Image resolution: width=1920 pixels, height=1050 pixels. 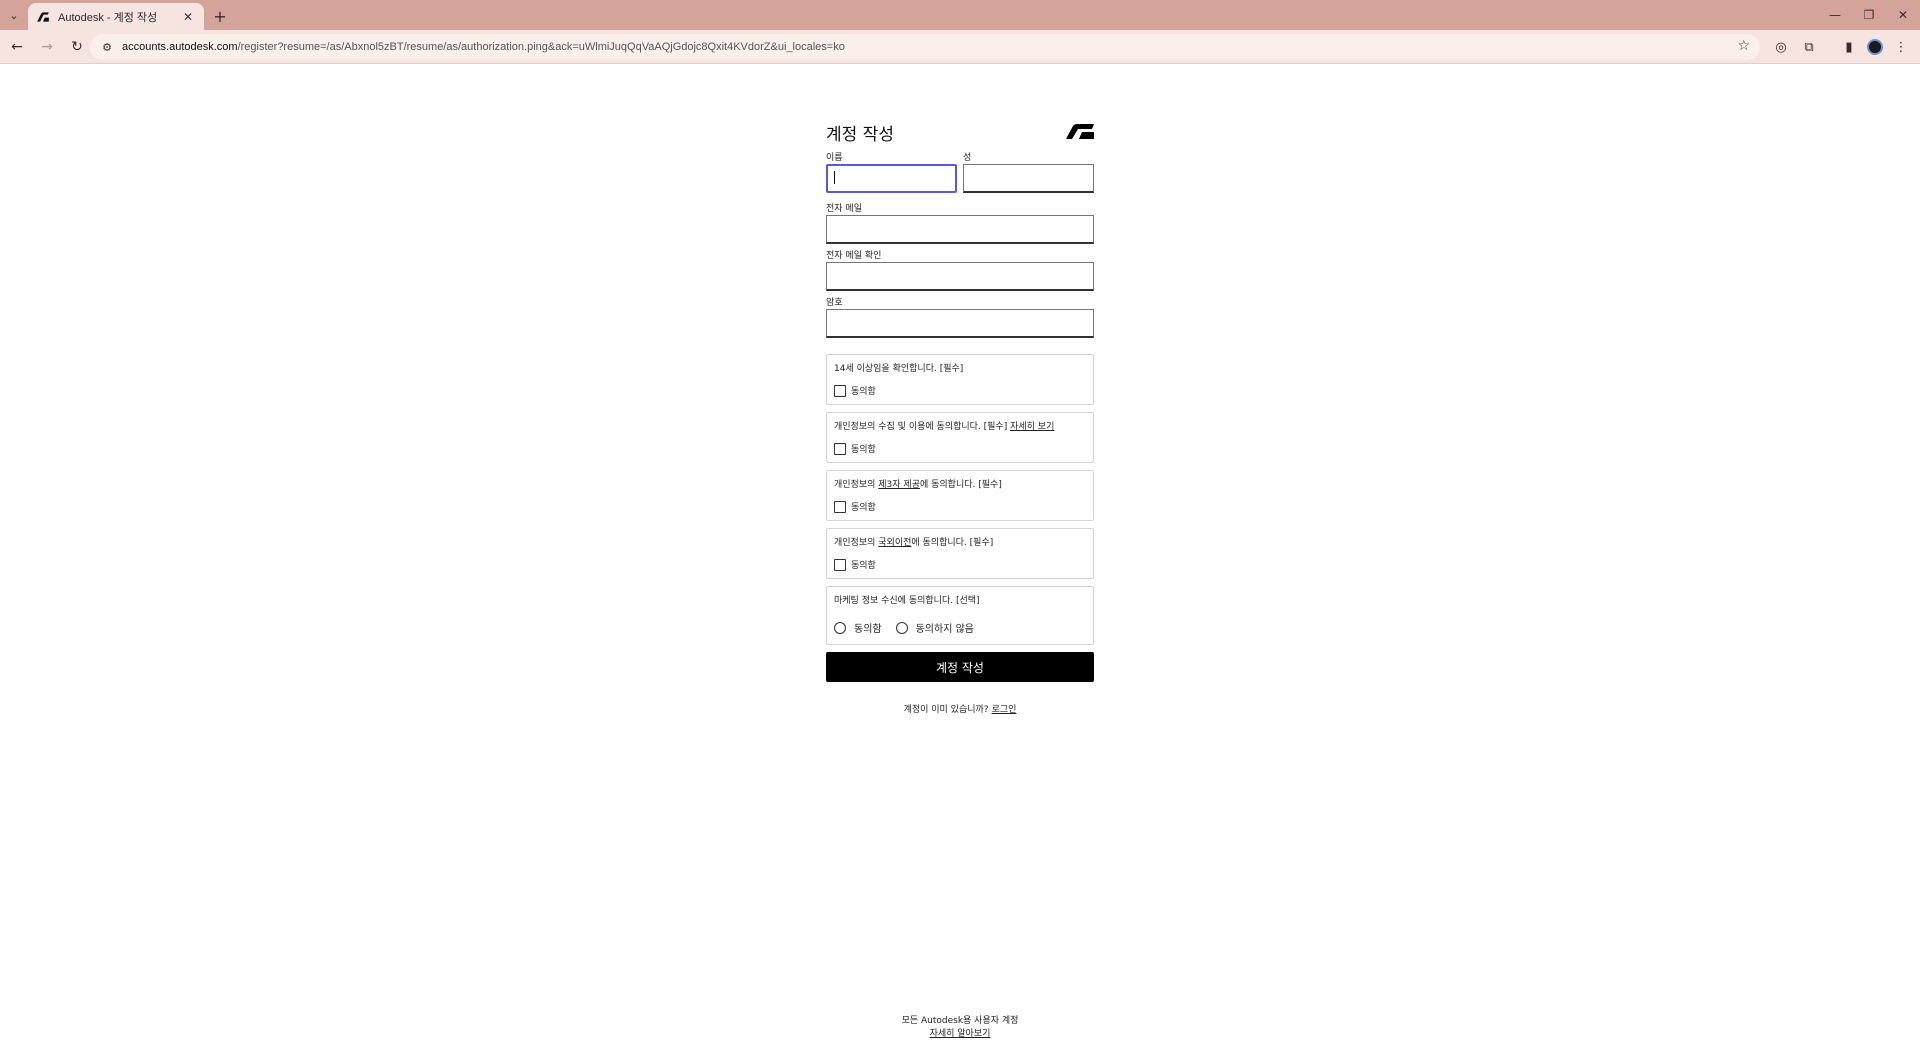 What do you see at coordinates (960, 1021) in the screenshot?
I see `footer-text: 모든 Autodesk용 사용자 계정` at bounding box center [960, 1021].